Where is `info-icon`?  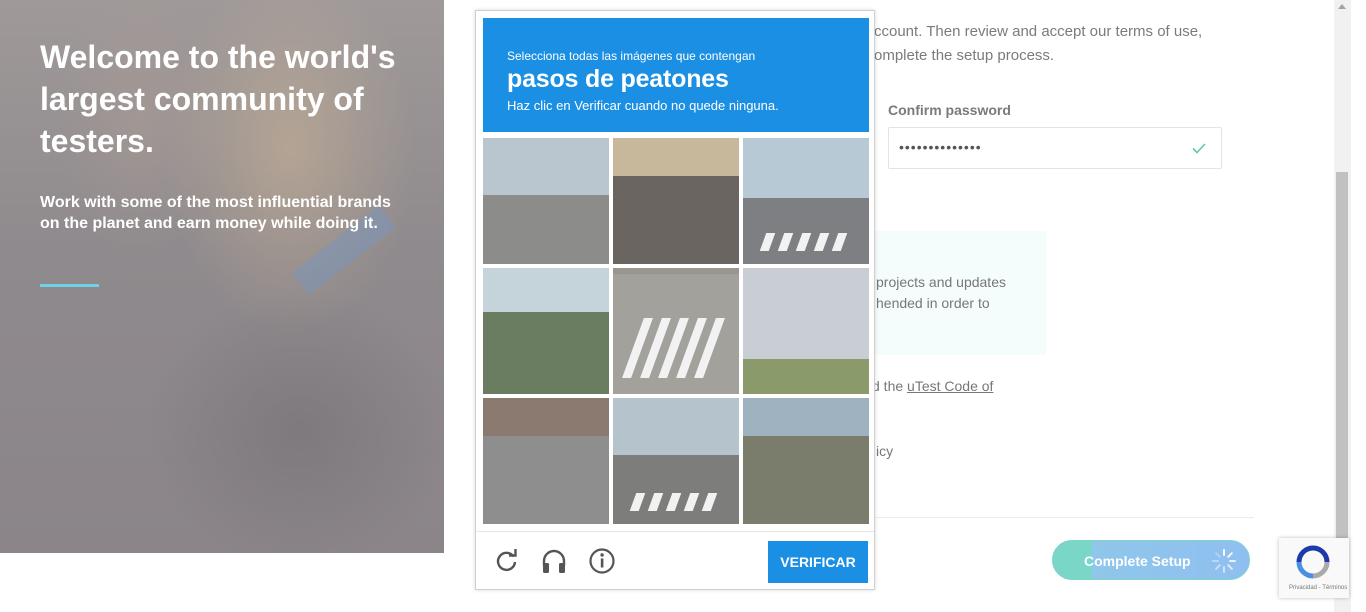
info-icon is located at coordinates (602, 561).